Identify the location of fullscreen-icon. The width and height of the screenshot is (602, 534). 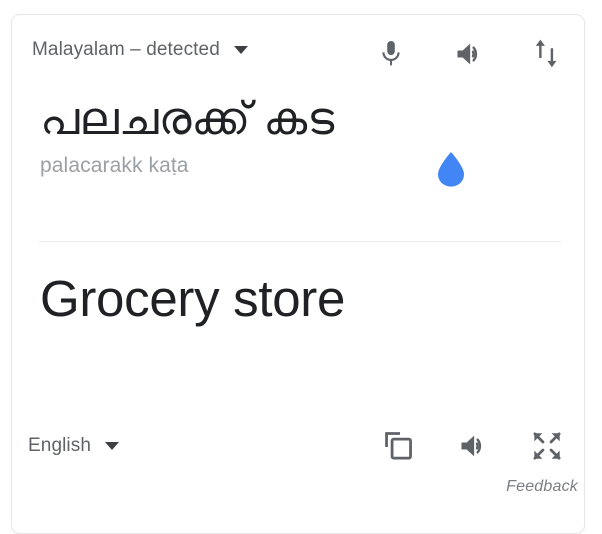
(547, 446).